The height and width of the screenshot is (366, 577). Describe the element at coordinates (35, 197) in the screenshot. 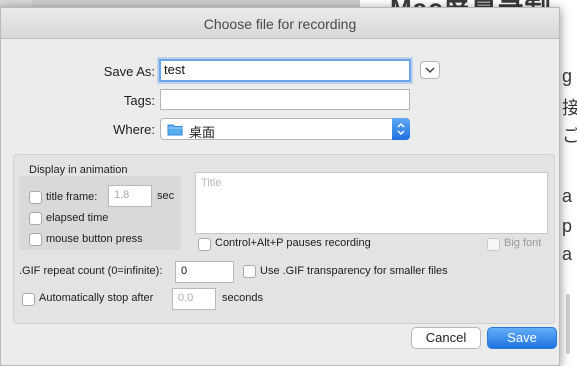

I see `title-frame-checkbox` at that location.